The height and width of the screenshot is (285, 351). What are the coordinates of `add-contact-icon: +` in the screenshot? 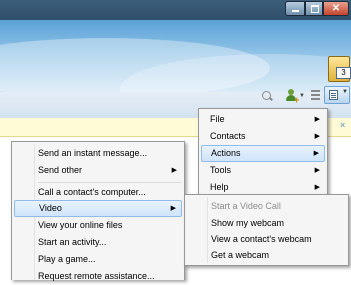 It's located at (292, 97).